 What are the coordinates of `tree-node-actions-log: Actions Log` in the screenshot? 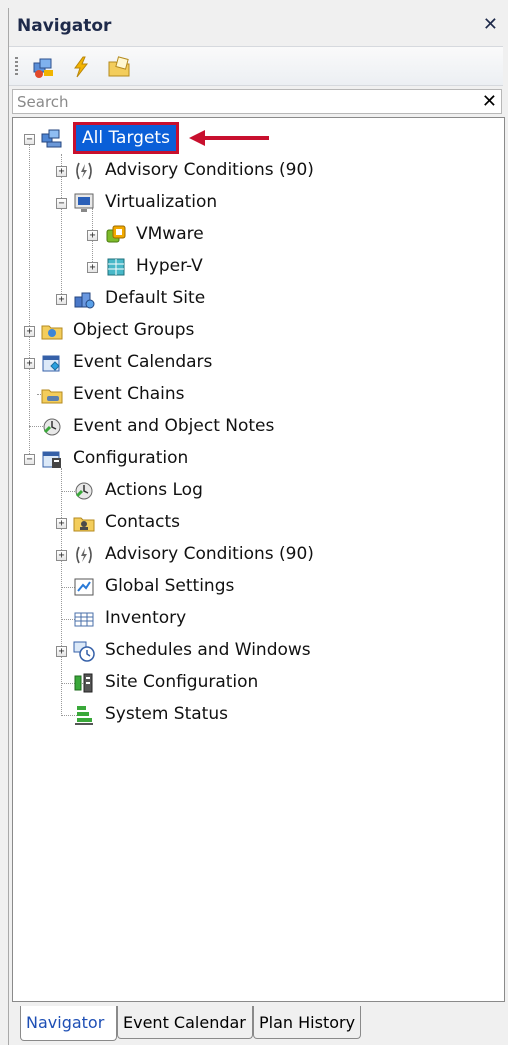 It's located at (253, 491).